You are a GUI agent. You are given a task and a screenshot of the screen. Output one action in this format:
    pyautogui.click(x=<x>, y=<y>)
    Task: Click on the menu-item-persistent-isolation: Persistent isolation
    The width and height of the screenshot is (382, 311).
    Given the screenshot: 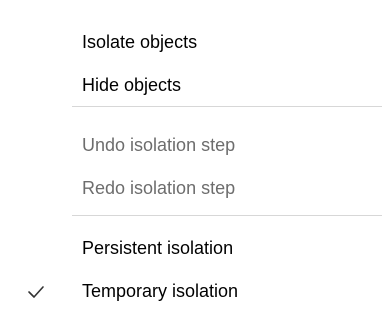 What is the action you would take?
    pyautogui.click(x=191, y=248)
    